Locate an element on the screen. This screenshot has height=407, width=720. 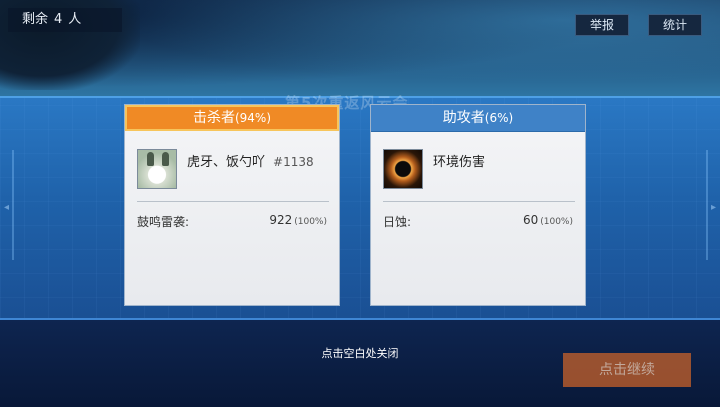
assist-damage-pct: (100%) is located at coordinates (556, 222).